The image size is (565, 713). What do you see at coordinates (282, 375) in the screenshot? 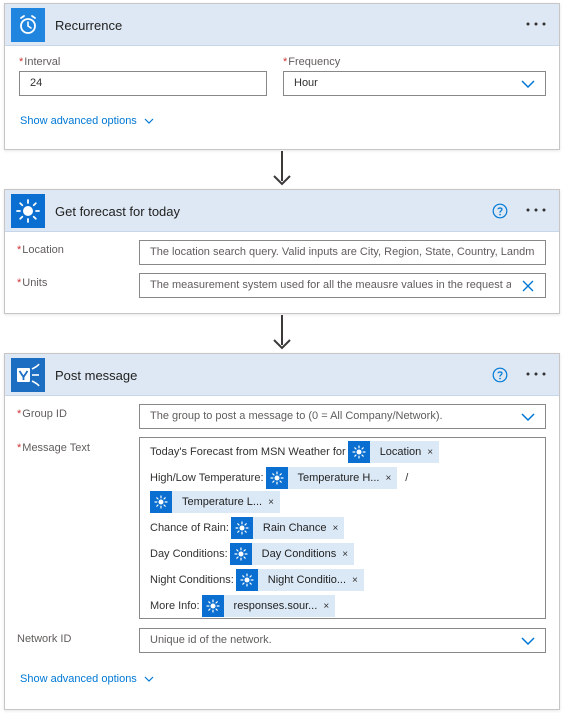
I see `post-message-header: Post message` at bounding box center [282, 375].